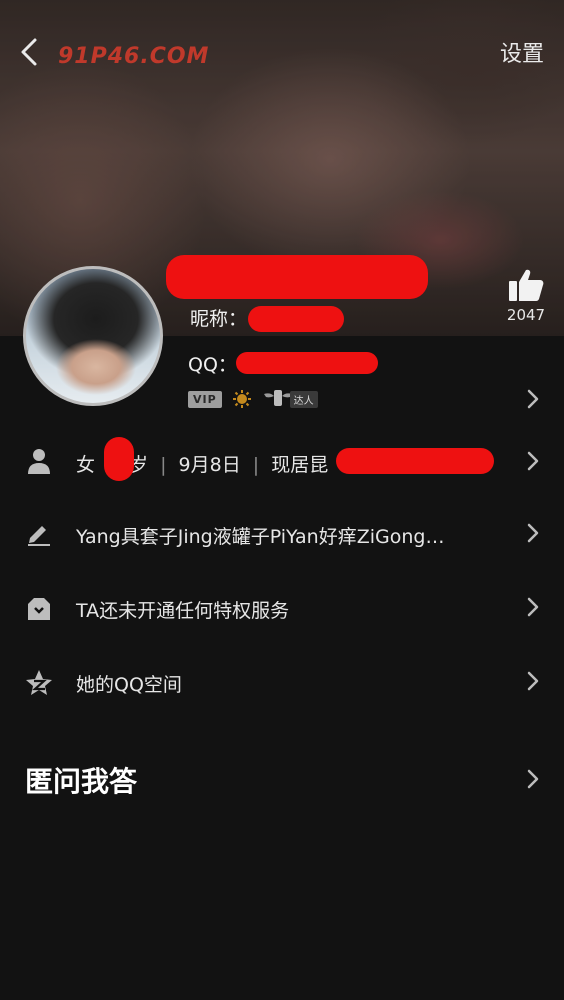  I want to click on daren-badge: 达人, so click(290, 399).